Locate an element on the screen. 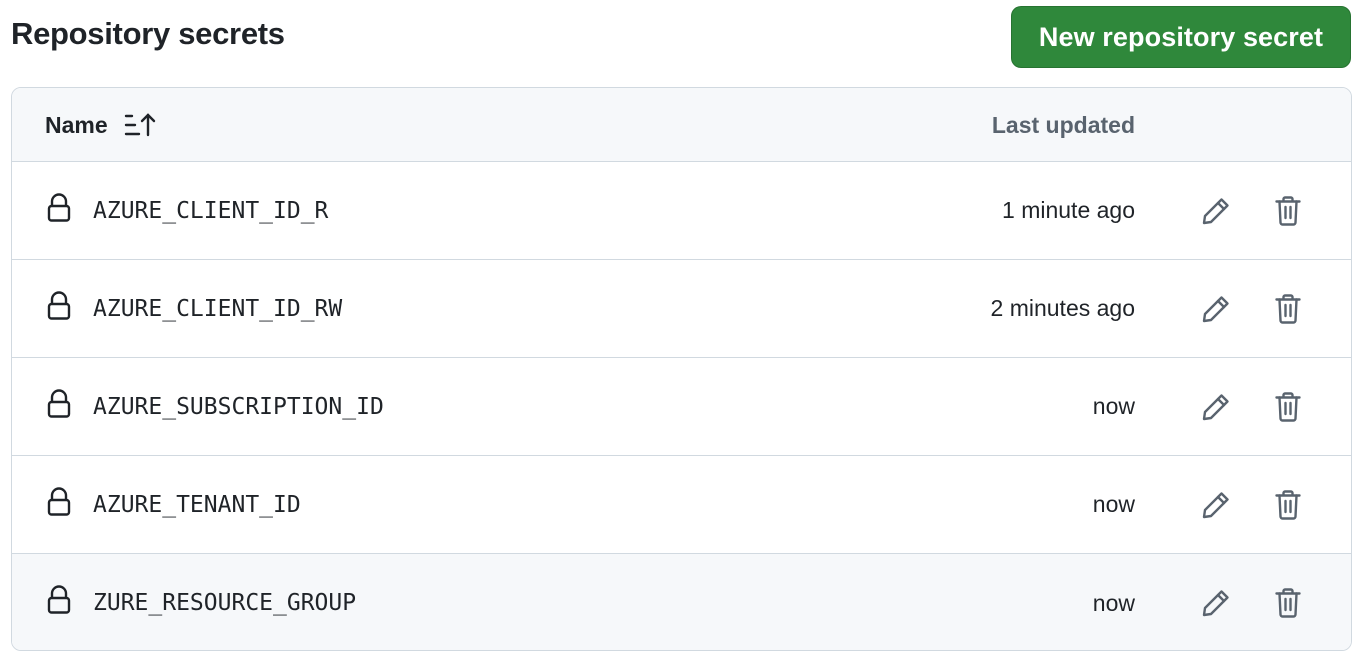 This screenshot has width=1362, height=662. name-column-header: Name is located at coordinates (101, 125).